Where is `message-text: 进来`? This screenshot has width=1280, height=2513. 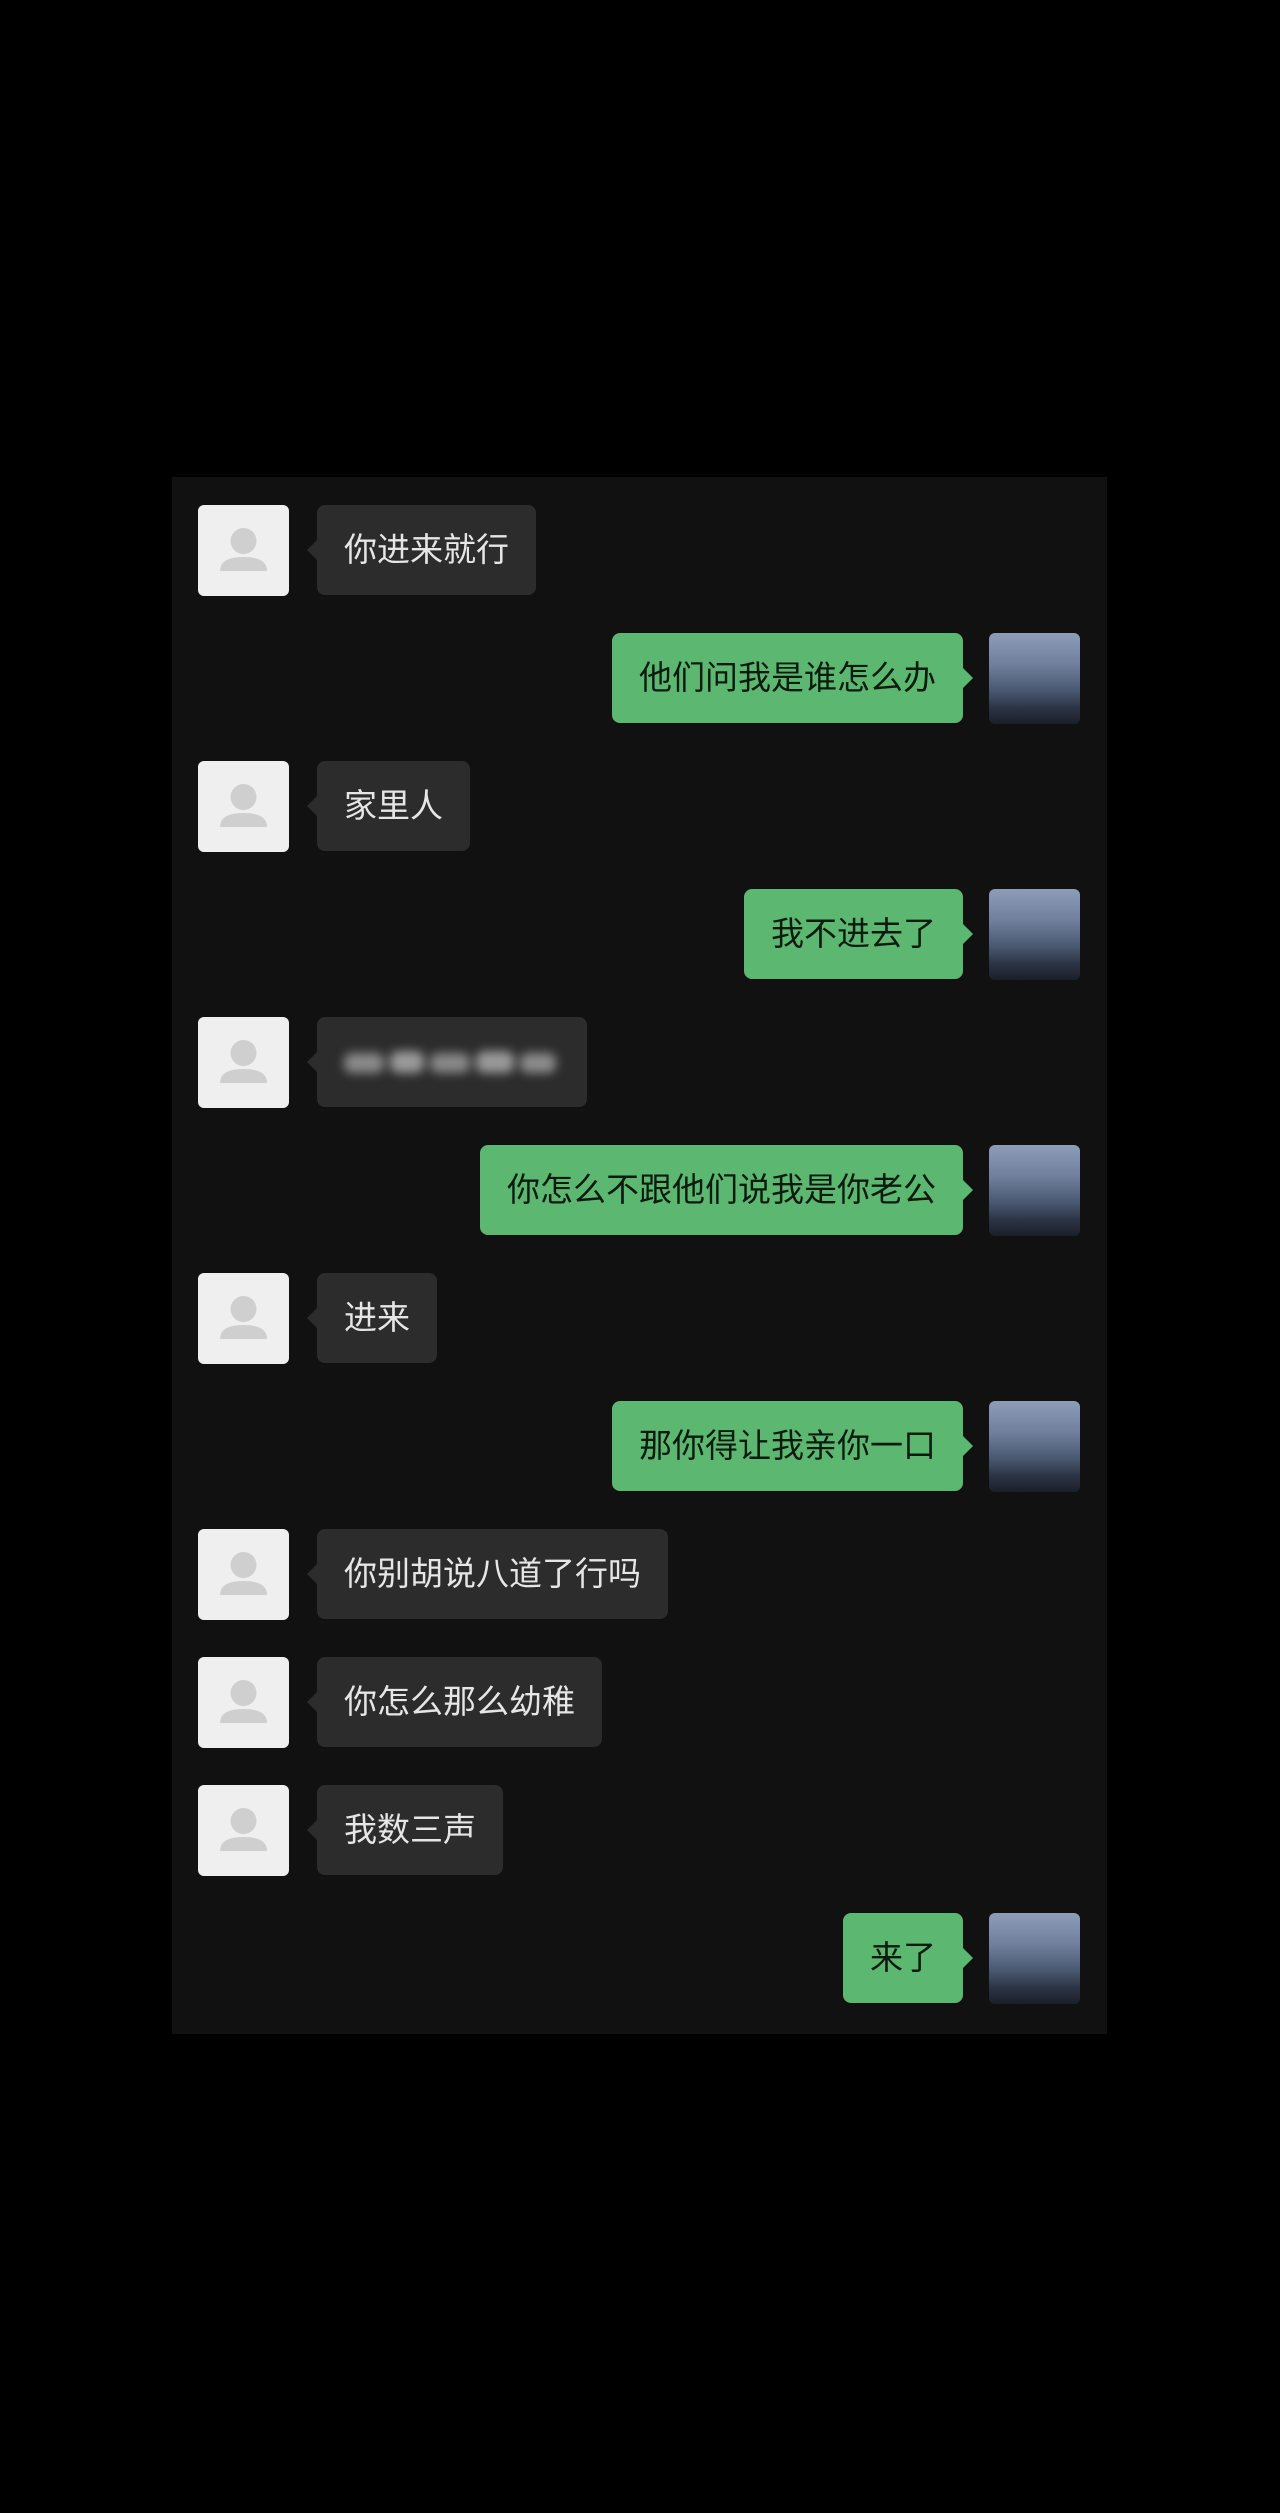
message-text: 进来 is located at coordinates (377, 1317).